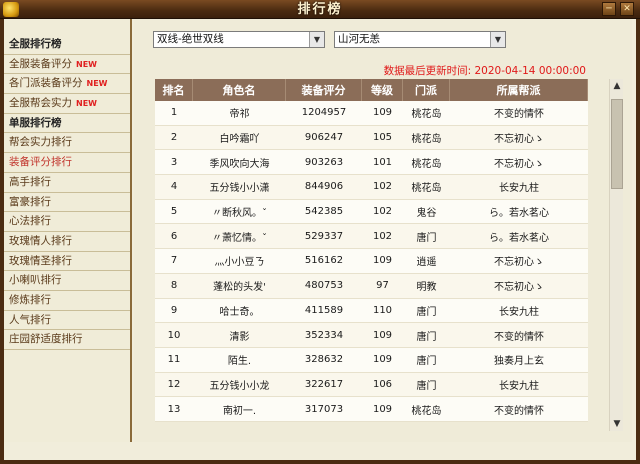 This screenshot has height=464, width=640. Describe the element at coordinates (174, 163) in the screenshot. I see `table-cell: 3` at that location.